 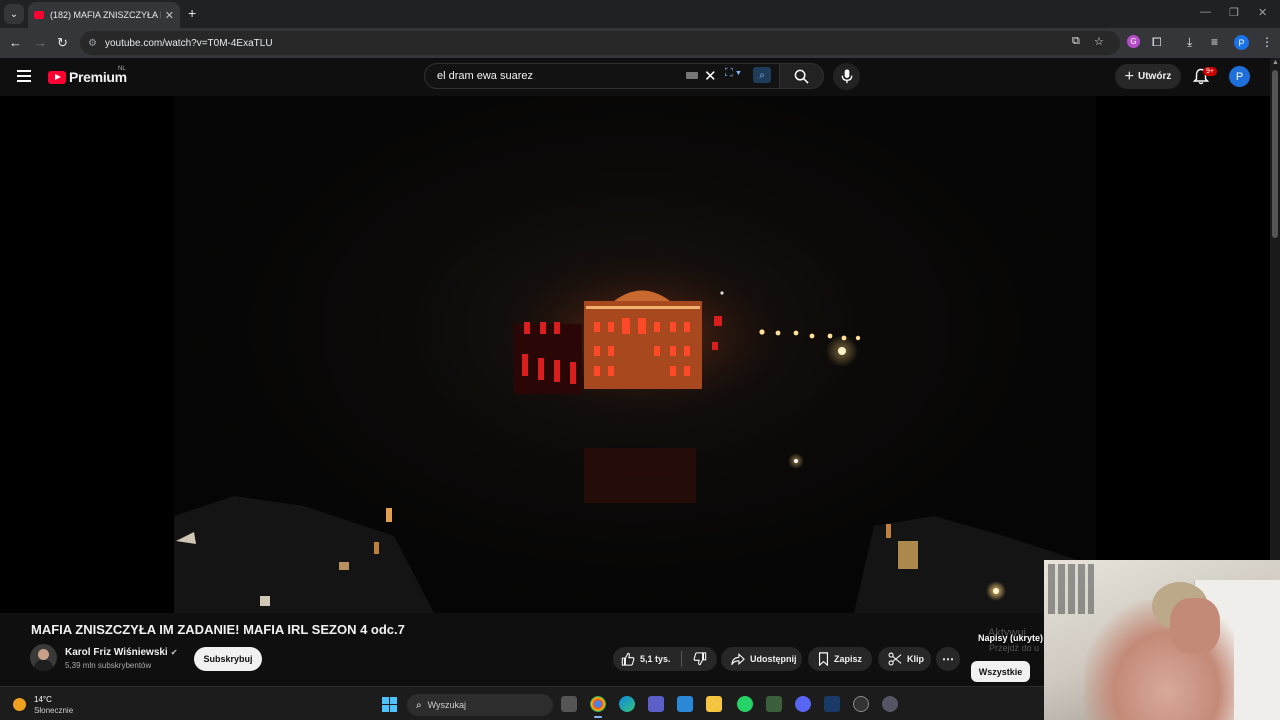 I want to click on windows-activation-line2: Przejdź do u, so click(x=1014, y=648).